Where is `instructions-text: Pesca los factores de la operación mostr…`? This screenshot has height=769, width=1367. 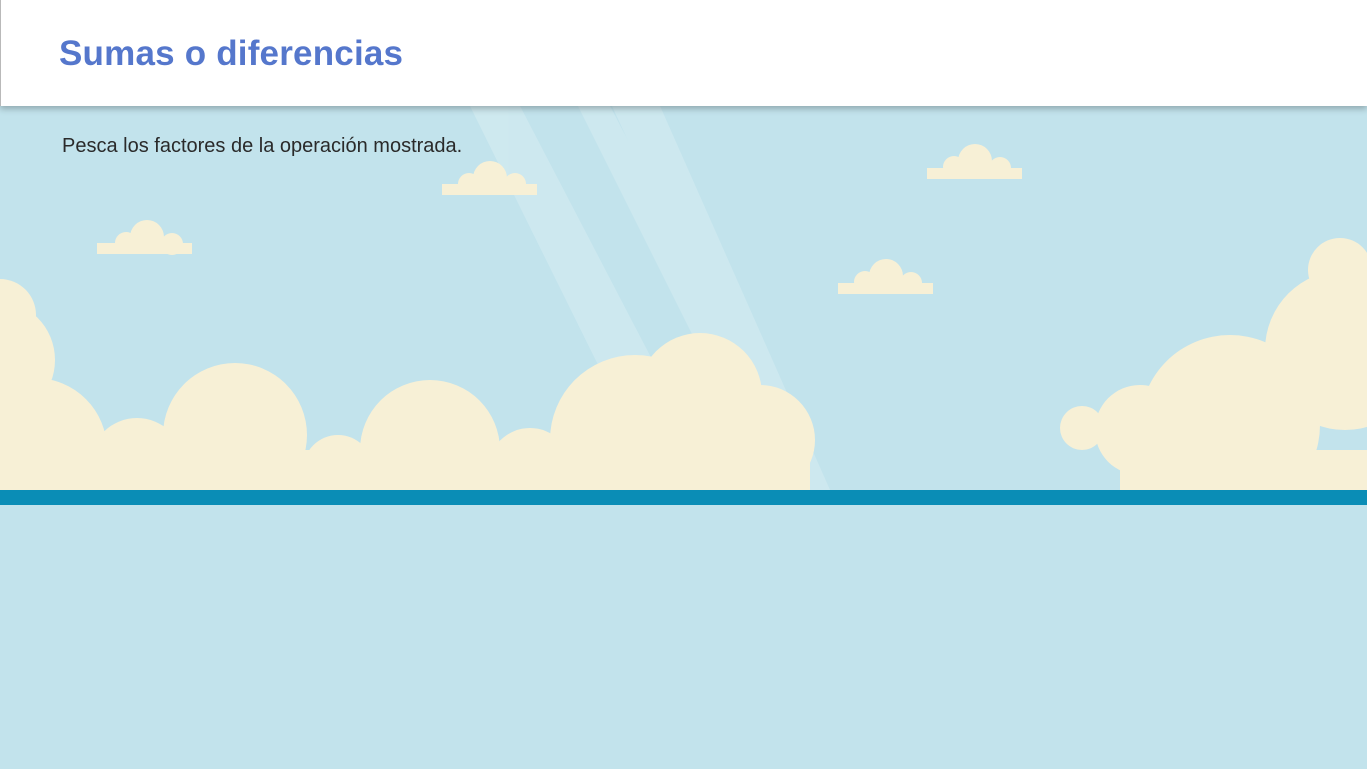
instructions-text: Pesca los factores de la operación mostr… is located at coordinates (262, 146).